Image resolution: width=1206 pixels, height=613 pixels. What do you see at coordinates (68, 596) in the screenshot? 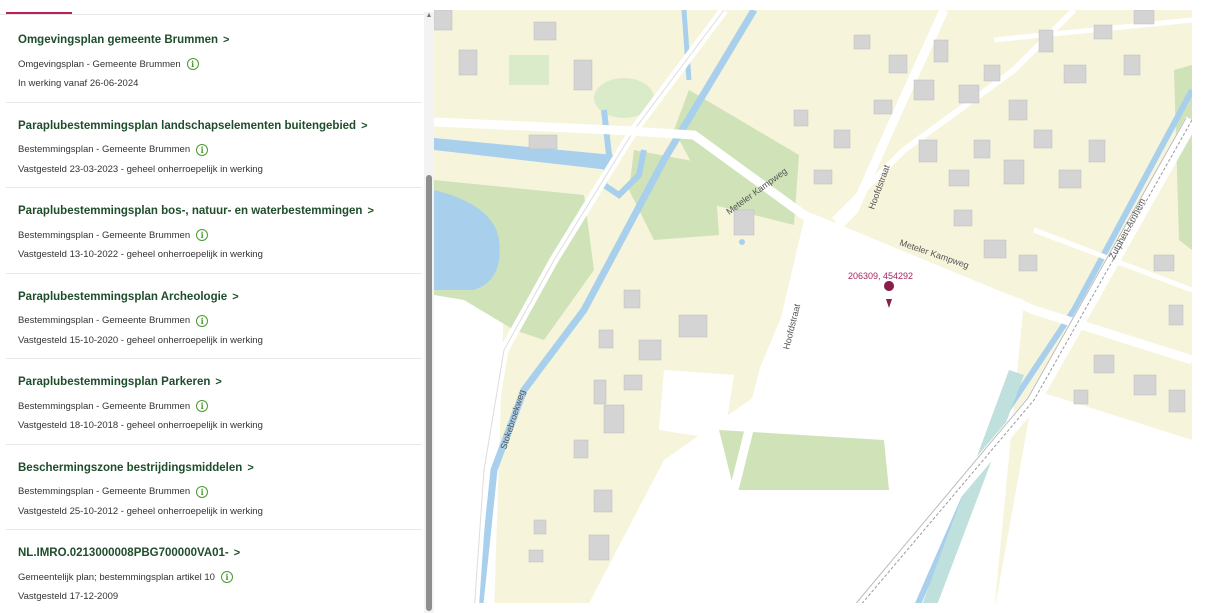
I see `plan-status: Vastgesteld 17-12-2009` at bounding box center [68, 596].